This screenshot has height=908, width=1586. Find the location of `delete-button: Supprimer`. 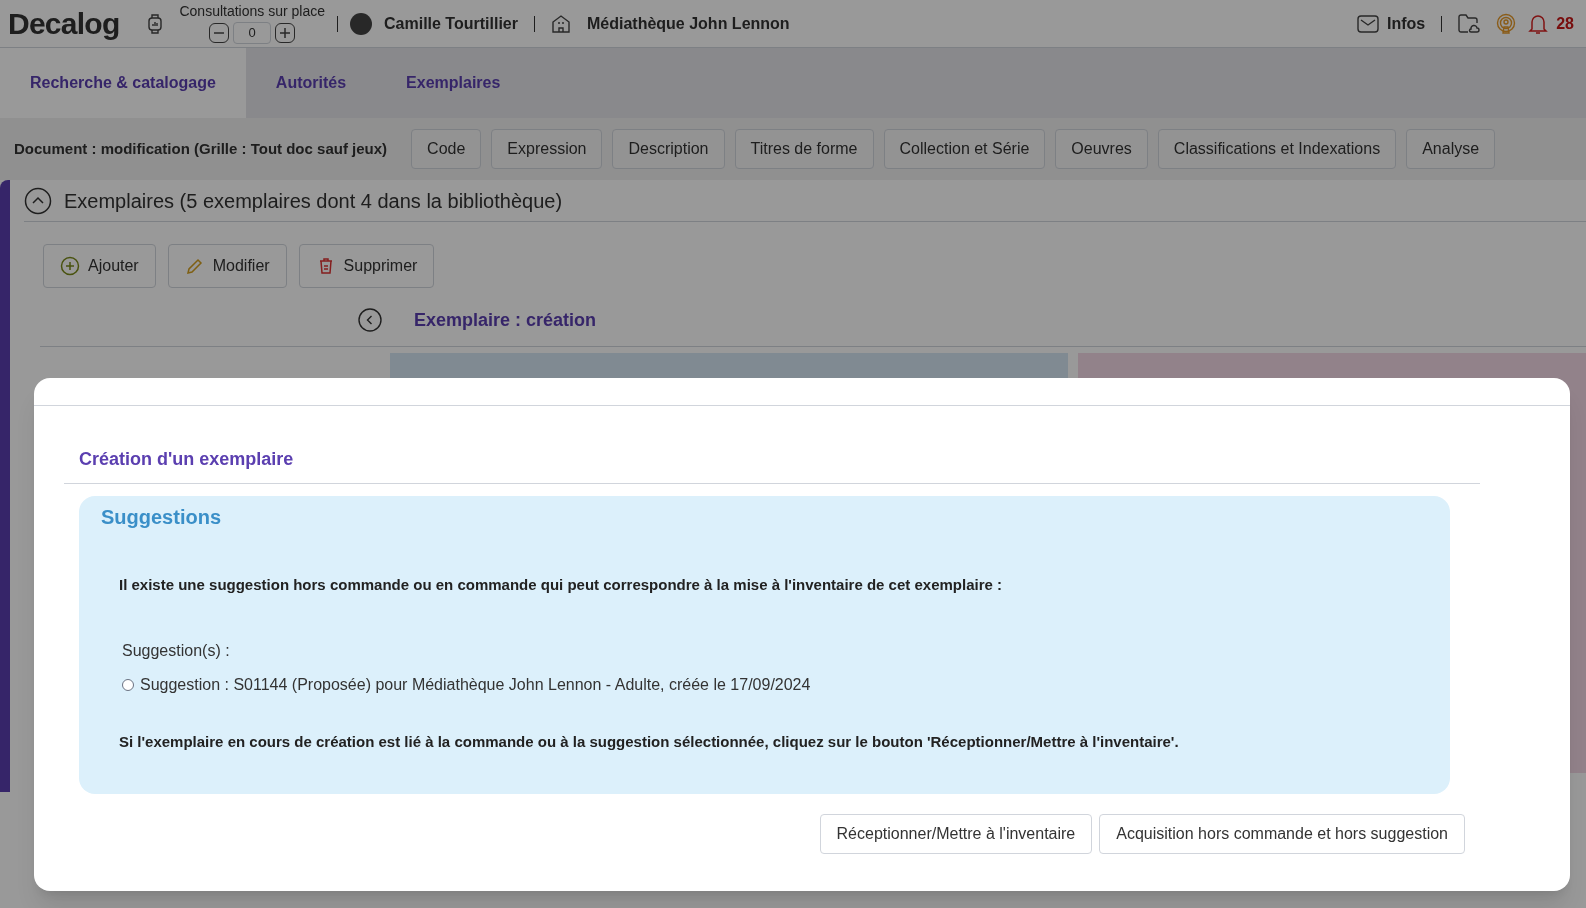

delete-button: Supprimer is located at coordinates (366, 266).